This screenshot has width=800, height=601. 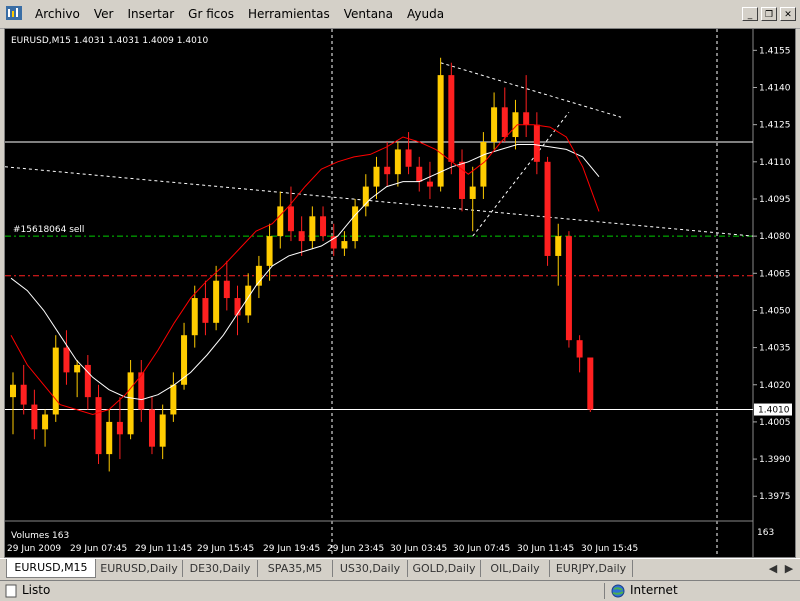 What do you see at coordinates (591, 568) in the screenshot?
I see `tab-eurjpy-daily: EURJPY,Daily` at bounding box center [591, 568].